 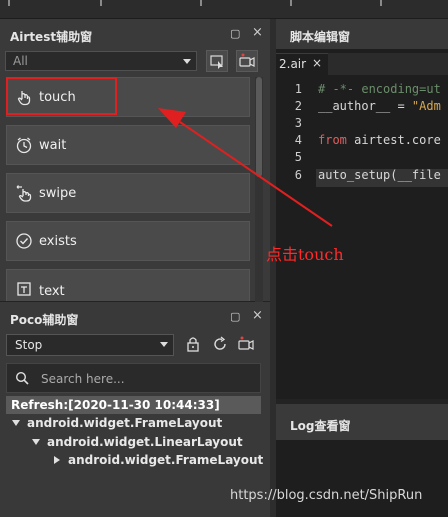 I want to click on annotation-arrow-layer, so click(x=245, y=167).